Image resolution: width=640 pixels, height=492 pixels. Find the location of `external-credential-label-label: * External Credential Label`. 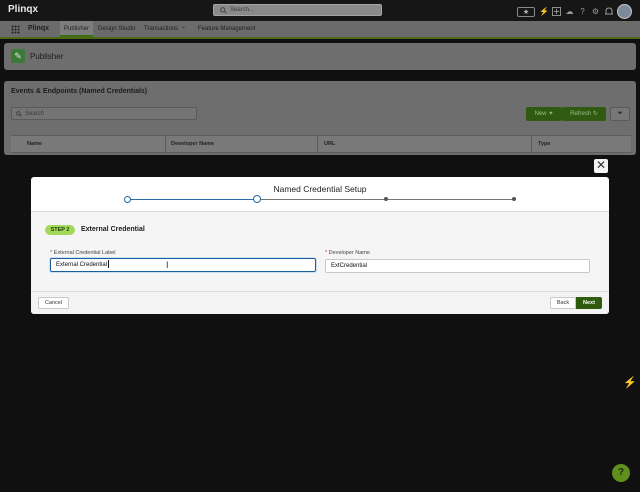

external-credential-label-label: * External Credential Label is located at coordinates (82, 253).